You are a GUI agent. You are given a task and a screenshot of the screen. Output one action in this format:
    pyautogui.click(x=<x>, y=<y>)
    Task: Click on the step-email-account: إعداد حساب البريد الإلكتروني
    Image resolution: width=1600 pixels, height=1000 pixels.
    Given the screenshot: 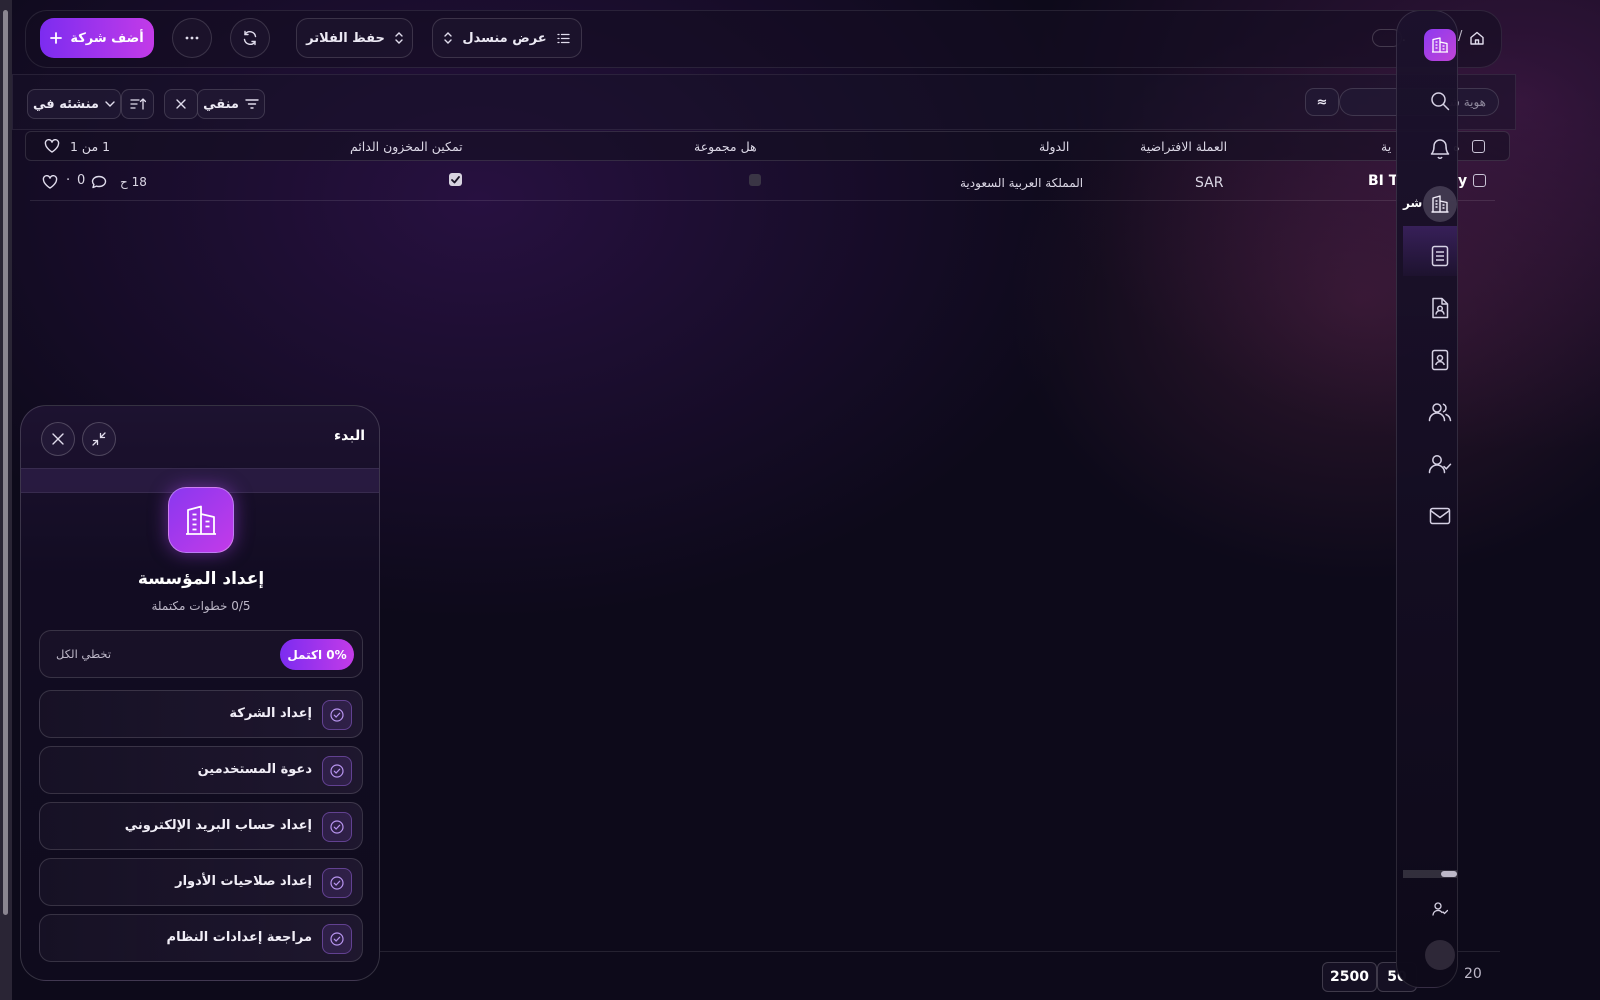 What is the action you would take?
    pyautogui.click(x=201, y=826)
    